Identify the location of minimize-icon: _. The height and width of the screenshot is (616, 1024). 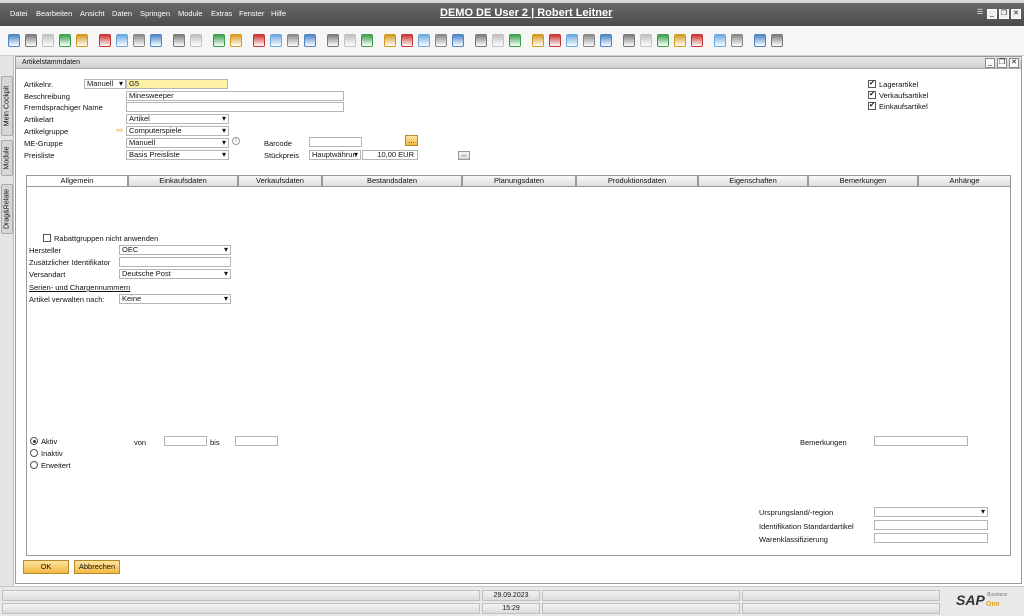
(992, 14).